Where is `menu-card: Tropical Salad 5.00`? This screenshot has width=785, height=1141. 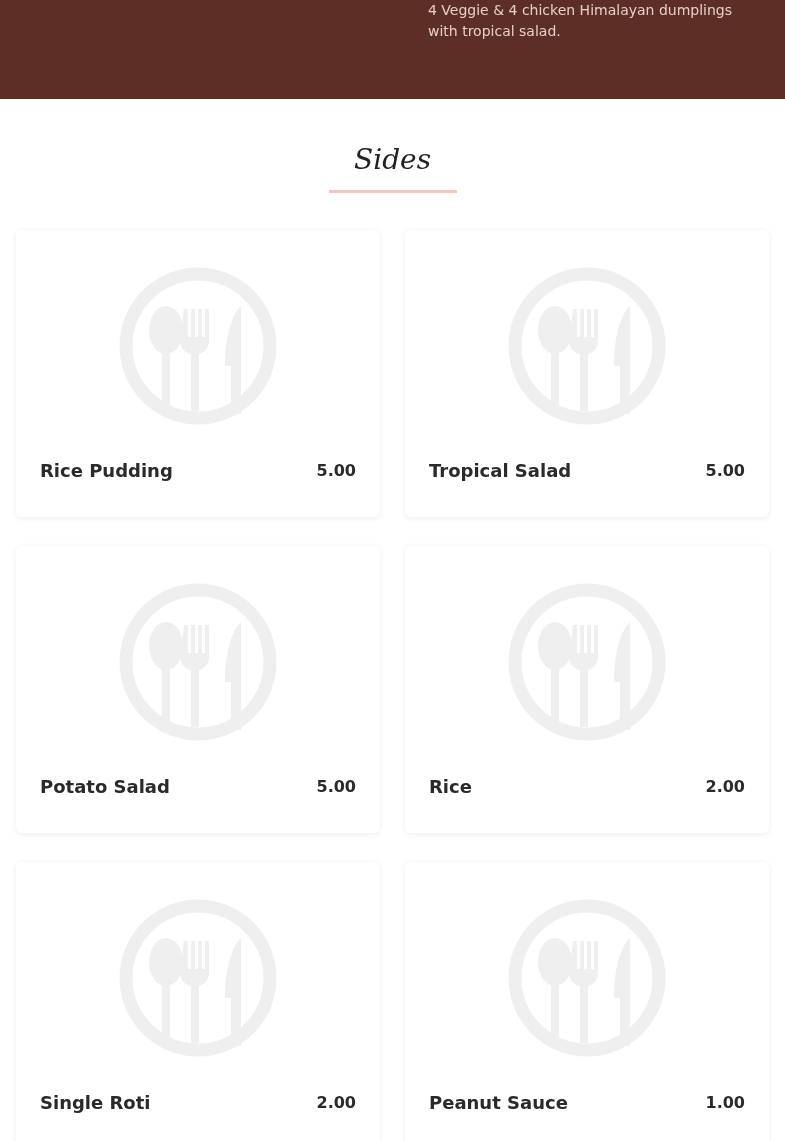
menu-card: Tropical Salad 5.00 is located at coordinates (587, 373).